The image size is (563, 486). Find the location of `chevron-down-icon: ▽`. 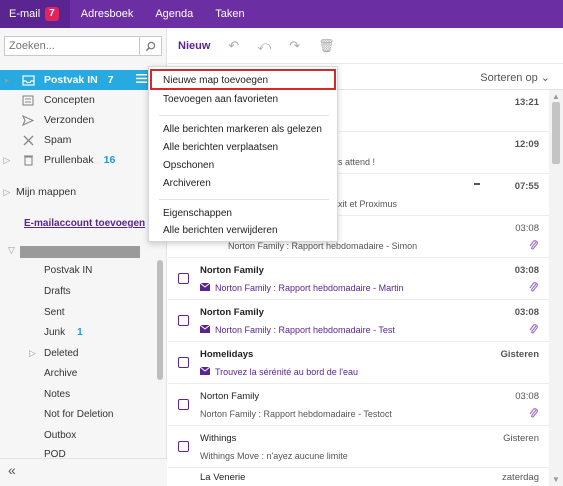

chevron-down-icon: ▽ is located at coordinates (11, 250).